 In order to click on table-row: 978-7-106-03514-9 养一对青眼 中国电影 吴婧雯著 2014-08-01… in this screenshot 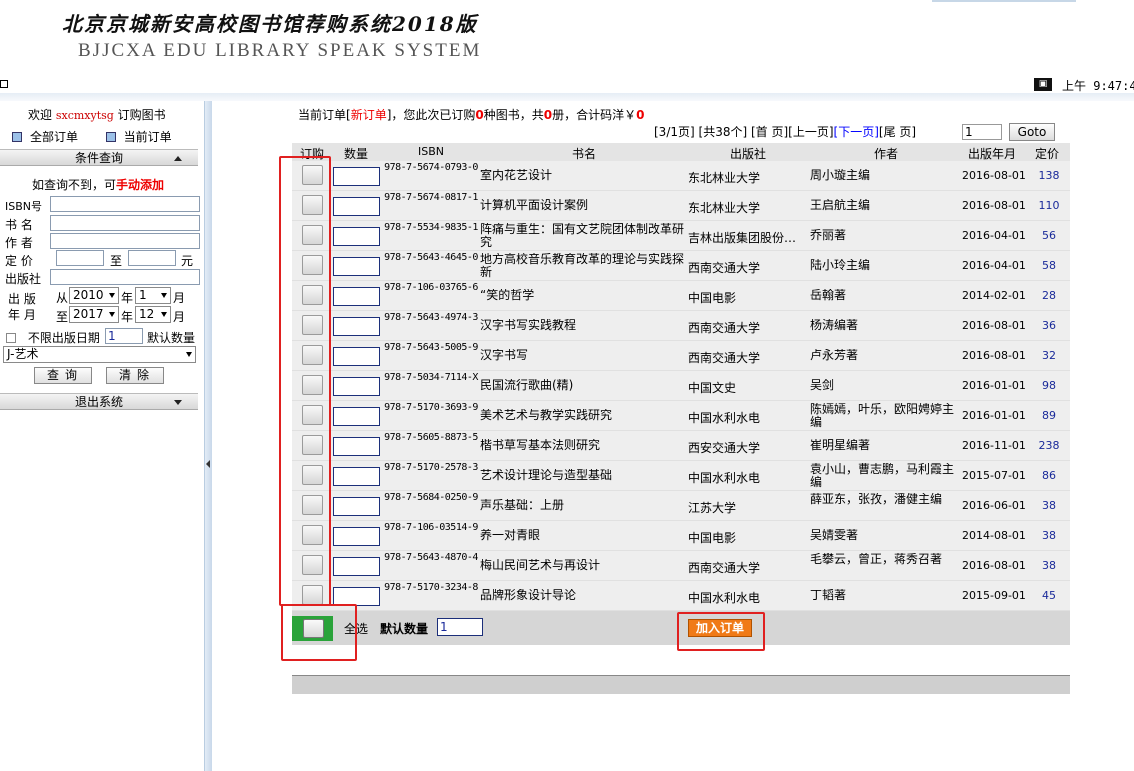, I will do `click(681, 536)`.